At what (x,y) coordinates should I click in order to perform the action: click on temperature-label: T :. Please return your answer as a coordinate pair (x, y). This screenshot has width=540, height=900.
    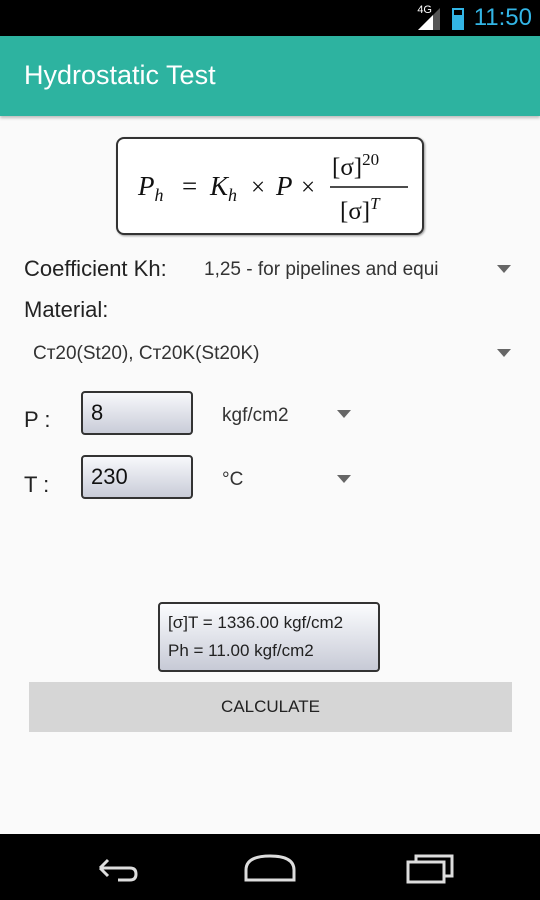
    Looking at the image, I should click on (37, 484).